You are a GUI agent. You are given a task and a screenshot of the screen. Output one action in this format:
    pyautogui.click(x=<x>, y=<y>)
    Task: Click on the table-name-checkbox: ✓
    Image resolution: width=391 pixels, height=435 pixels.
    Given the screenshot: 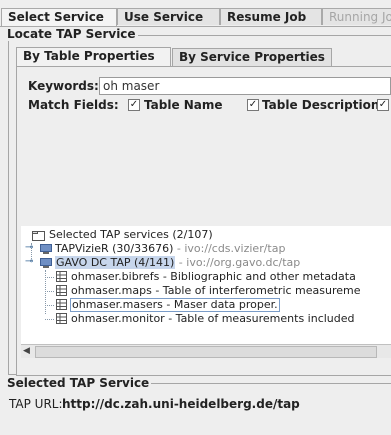 What is the action you would take?
    pyautogui.click(x=134, y=105)
    